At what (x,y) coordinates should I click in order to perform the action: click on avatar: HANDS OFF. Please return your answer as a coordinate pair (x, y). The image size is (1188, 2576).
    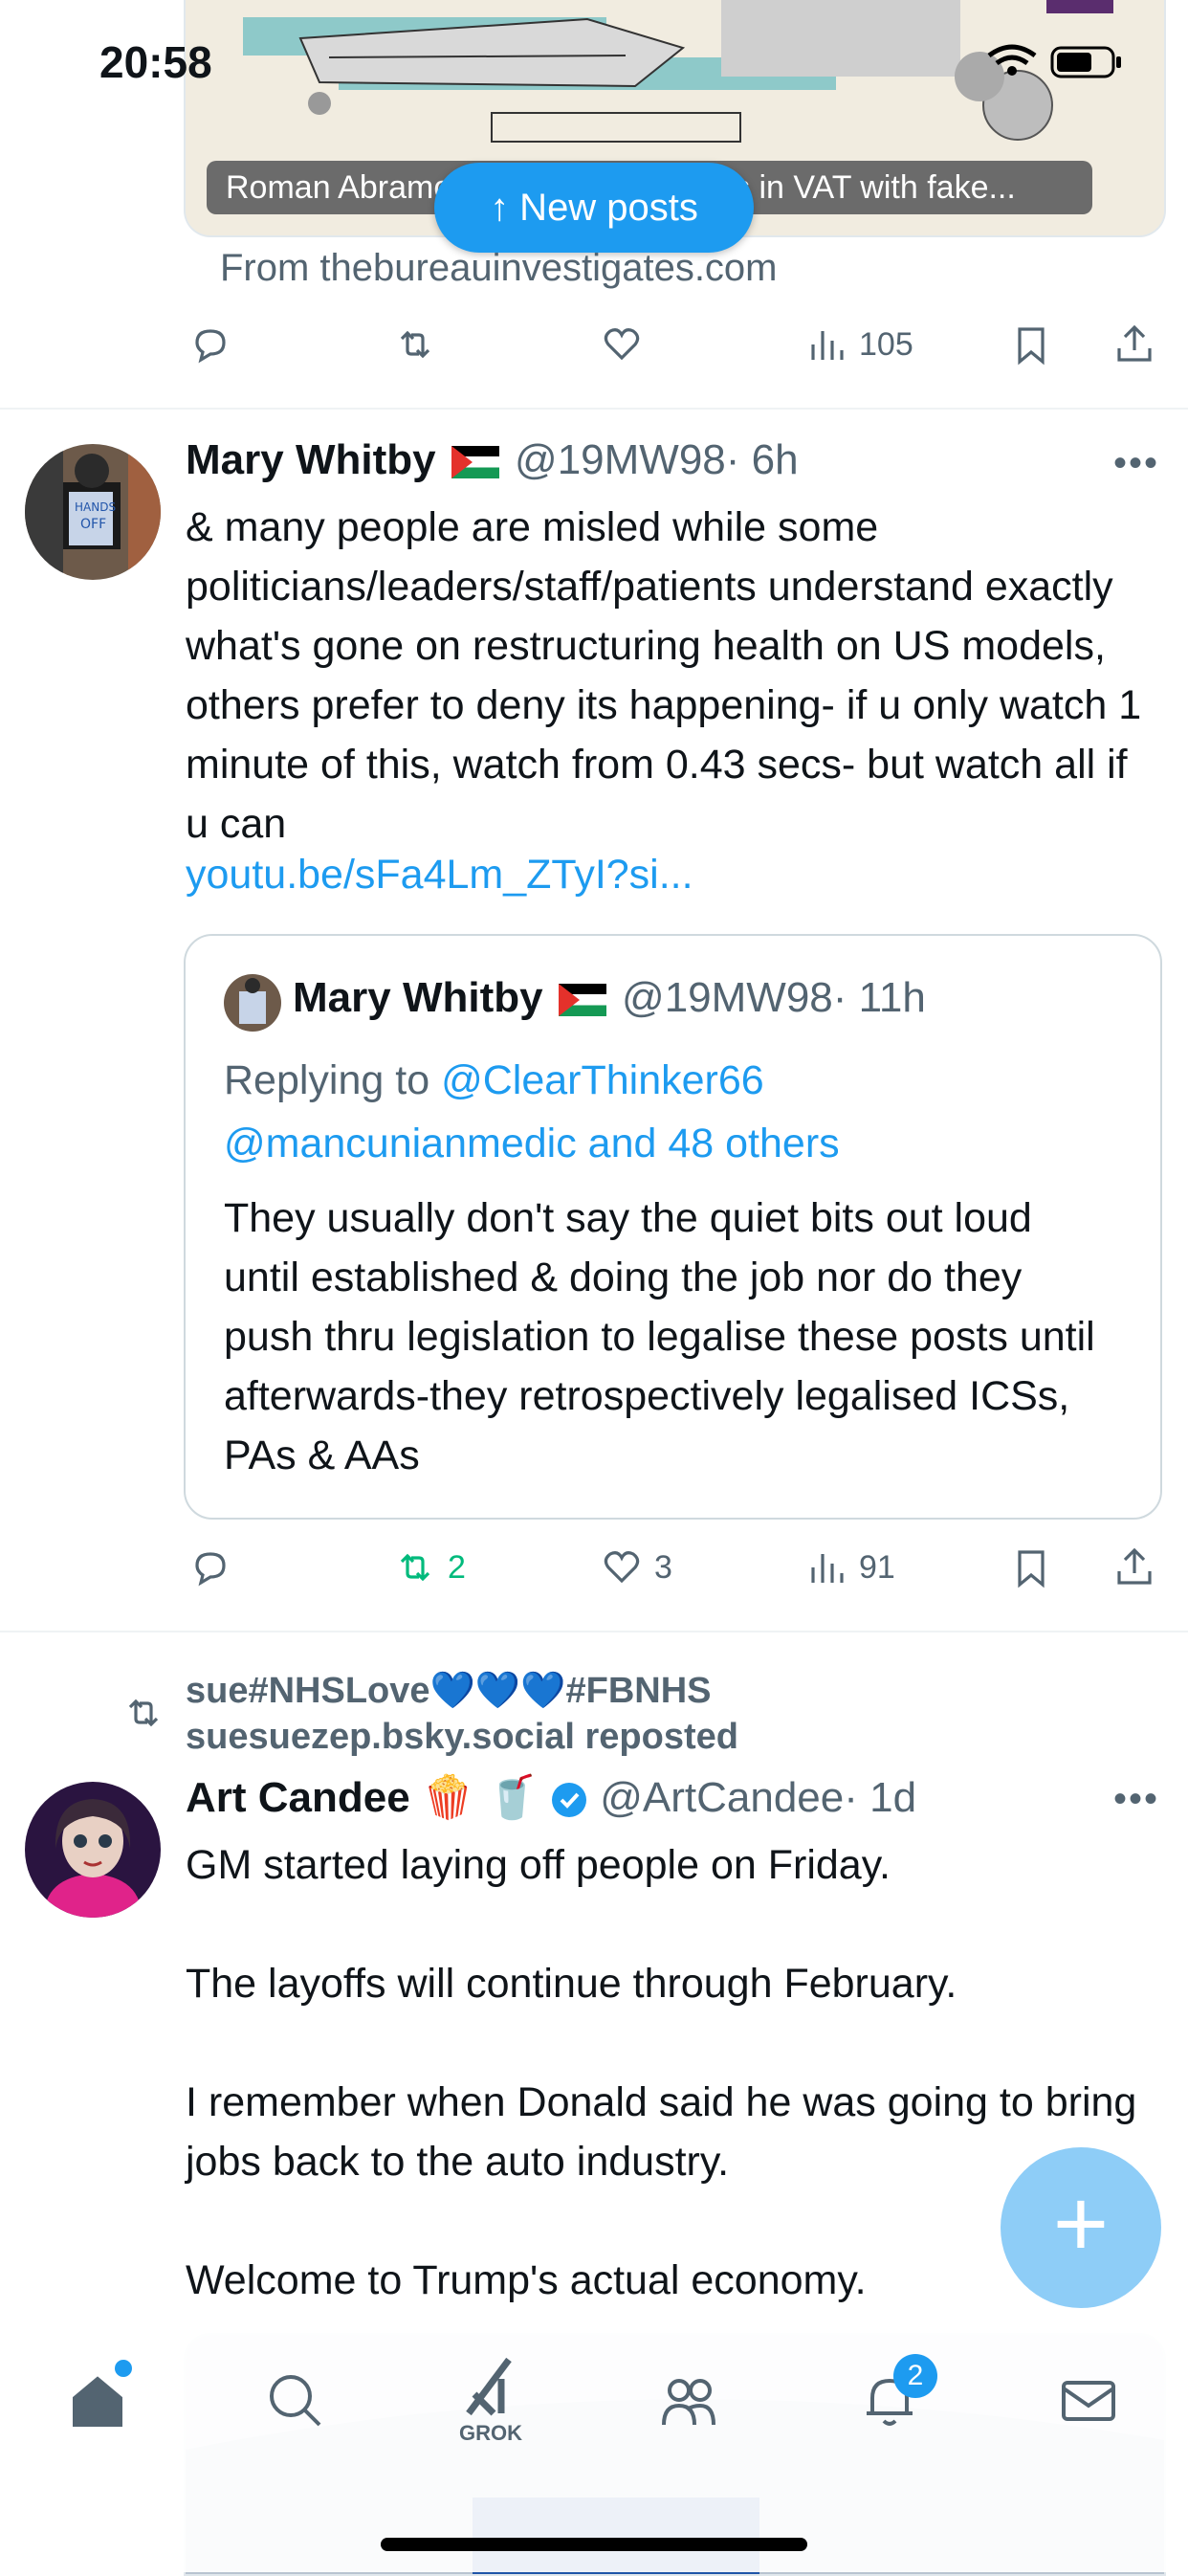
    Looking at the image, I should click on (93, 512).